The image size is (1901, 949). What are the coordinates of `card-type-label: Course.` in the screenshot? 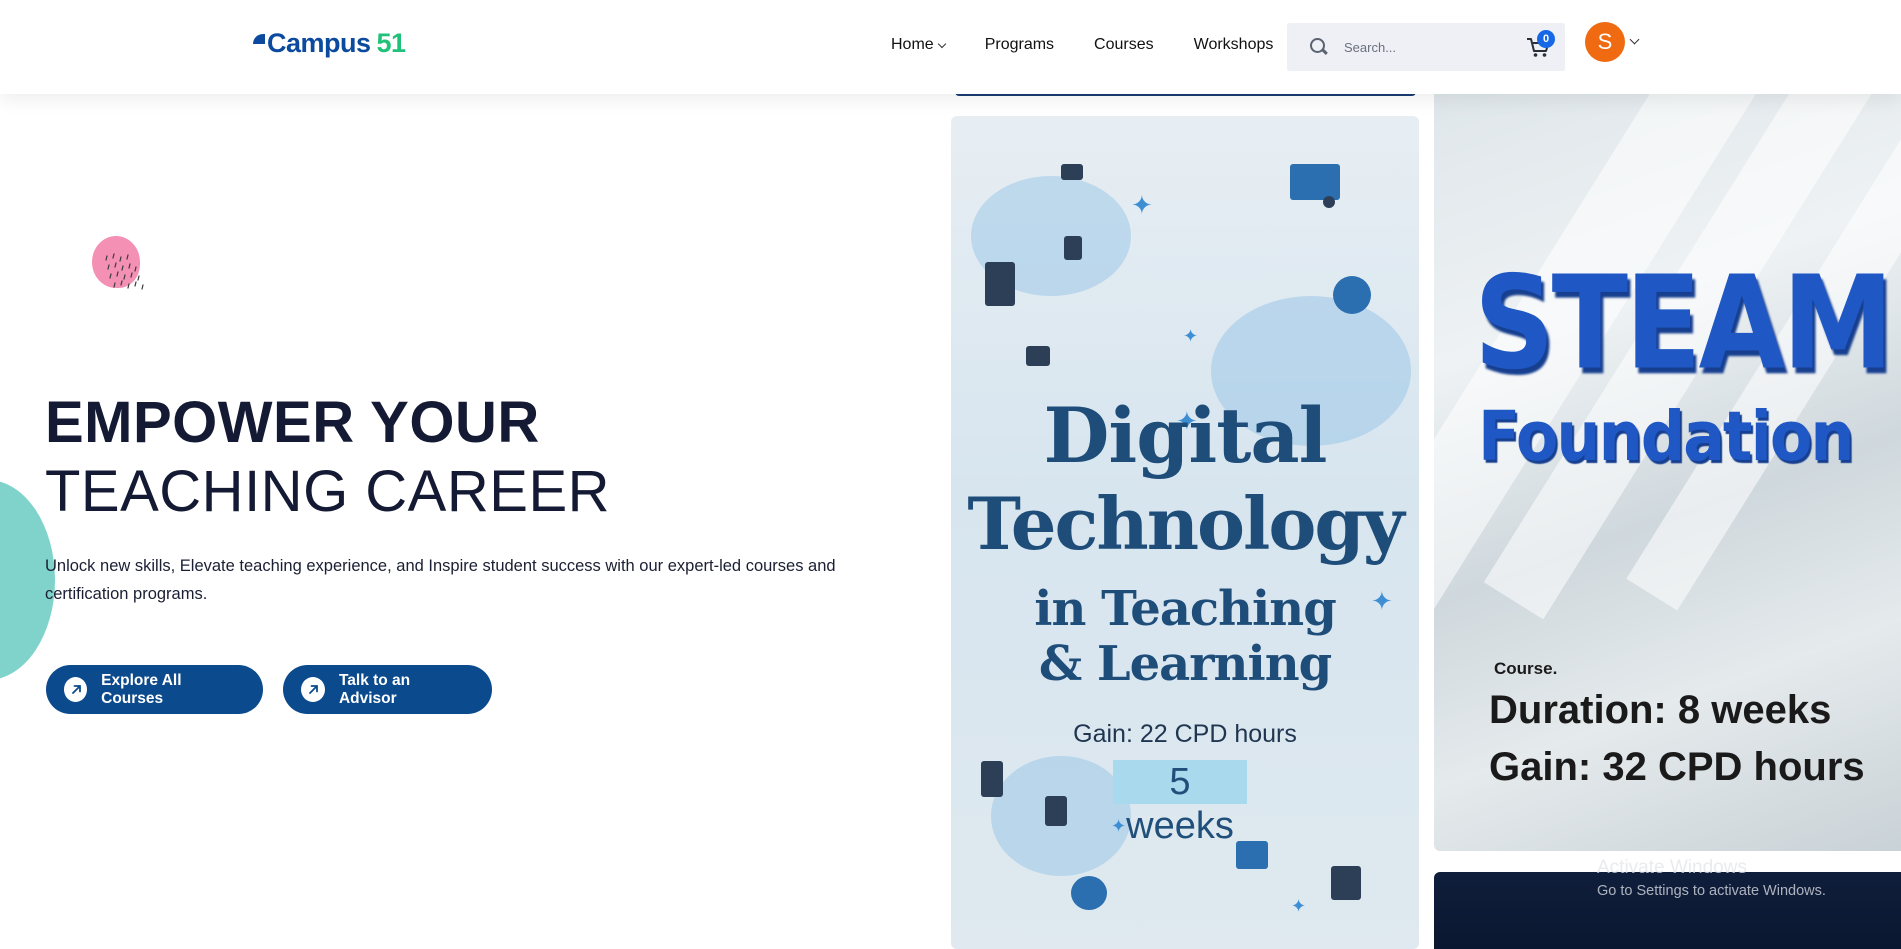 It's located at (1526, 668).